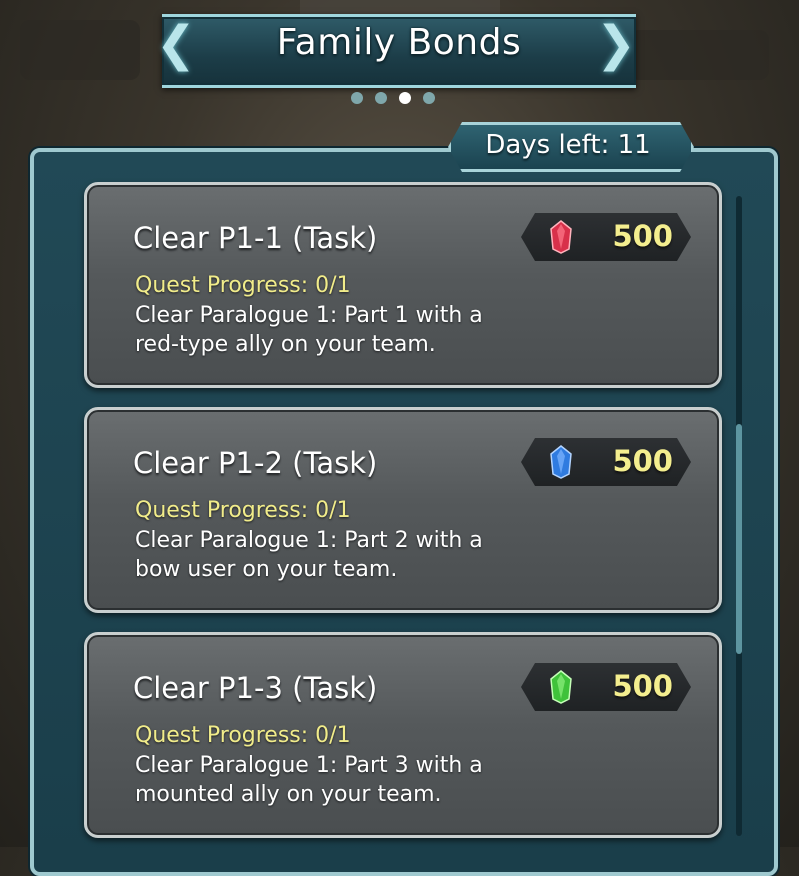 Image resolution: width=799 pixels, height=876 pixels. I want to click on page-dot-active, so click(405, 98).